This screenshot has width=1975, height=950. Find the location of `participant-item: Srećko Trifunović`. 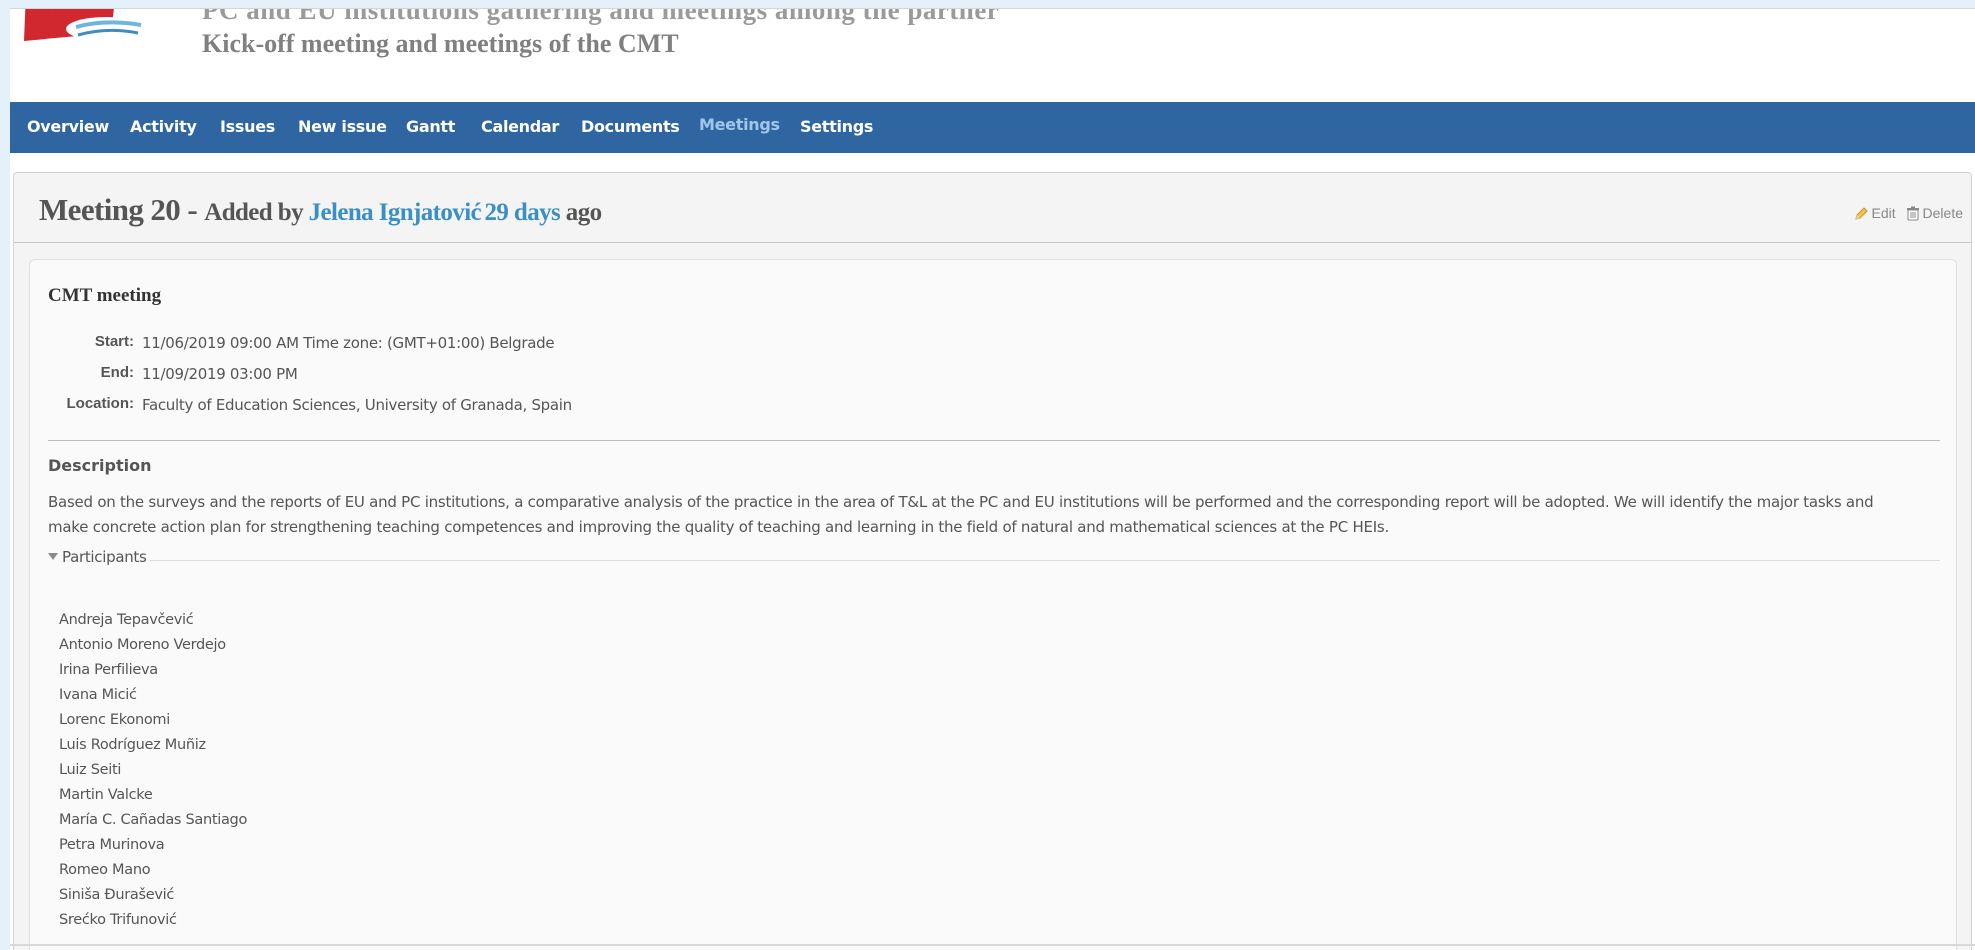

participant-item: Srećko Trifunović is located at coordinates (118, 920).